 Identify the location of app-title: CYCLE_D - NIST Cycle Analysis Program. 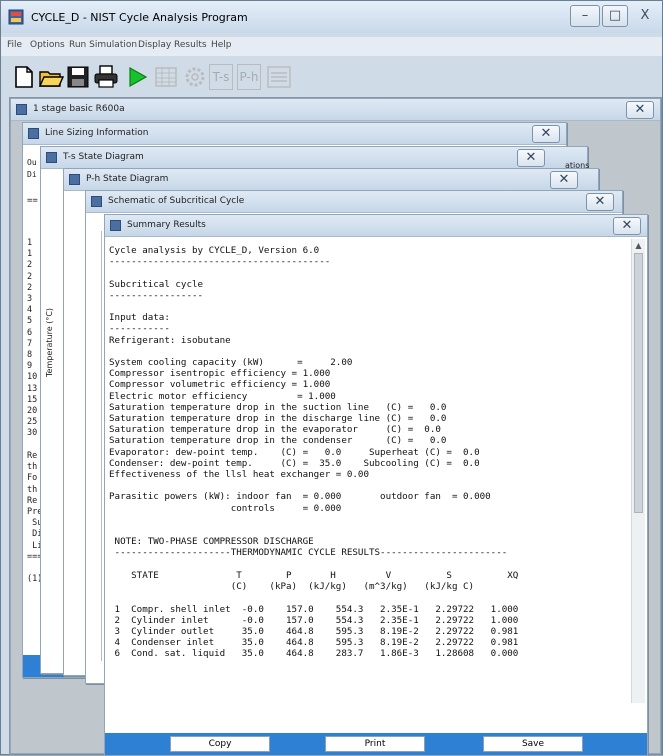
(139, 17).